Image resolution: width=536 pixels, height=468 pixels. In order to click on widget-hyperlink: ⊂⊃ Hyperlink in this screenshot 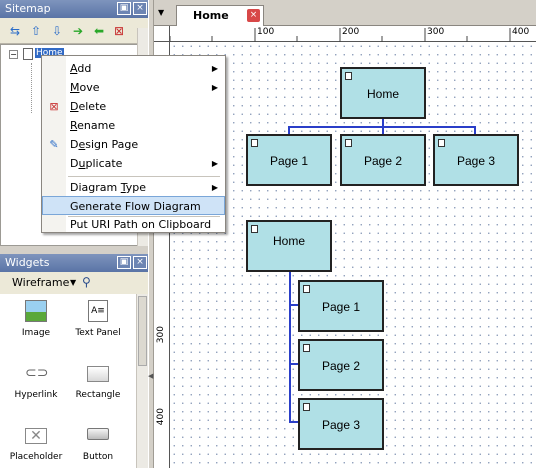, I will do `click(36, 383)`.